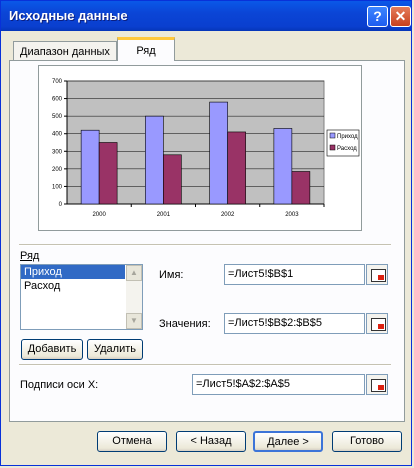 This screenshot has height=468, width=414. Describe the element at coordinates (57, 82) in the screenshot. I see `y-tick-label: 700` at that location.